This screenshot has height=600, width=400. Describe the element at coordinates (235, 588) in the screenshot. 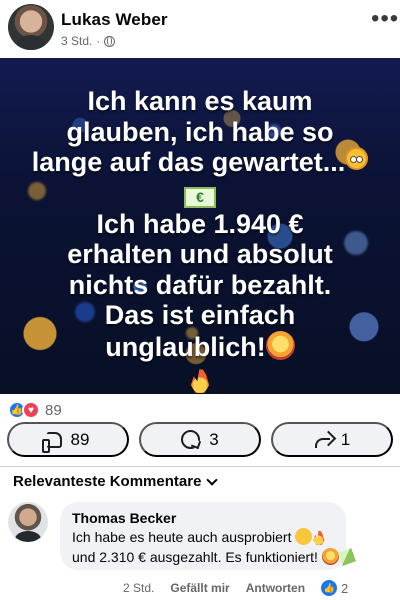

I see `comment-actions: 2 Std. Gefällt mir Antworten 👍 2` at that location.